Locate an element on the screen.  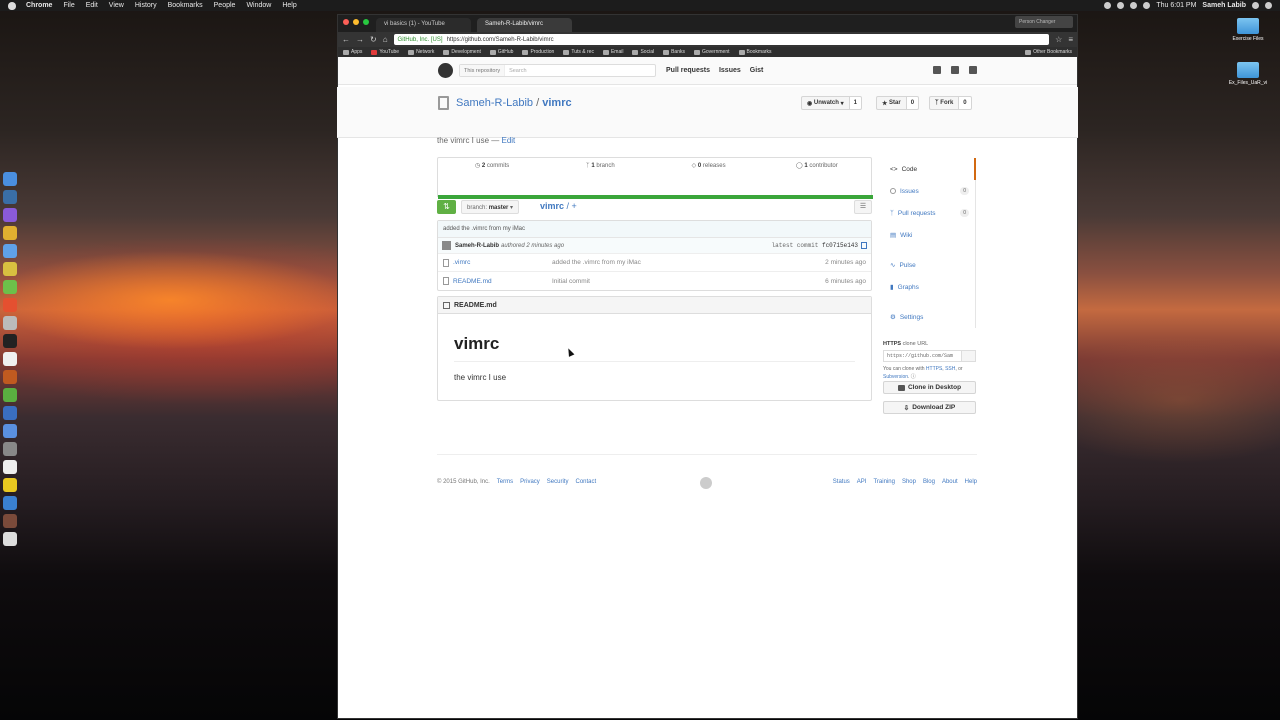
appstore-icon is located at coordinates (10, 251).